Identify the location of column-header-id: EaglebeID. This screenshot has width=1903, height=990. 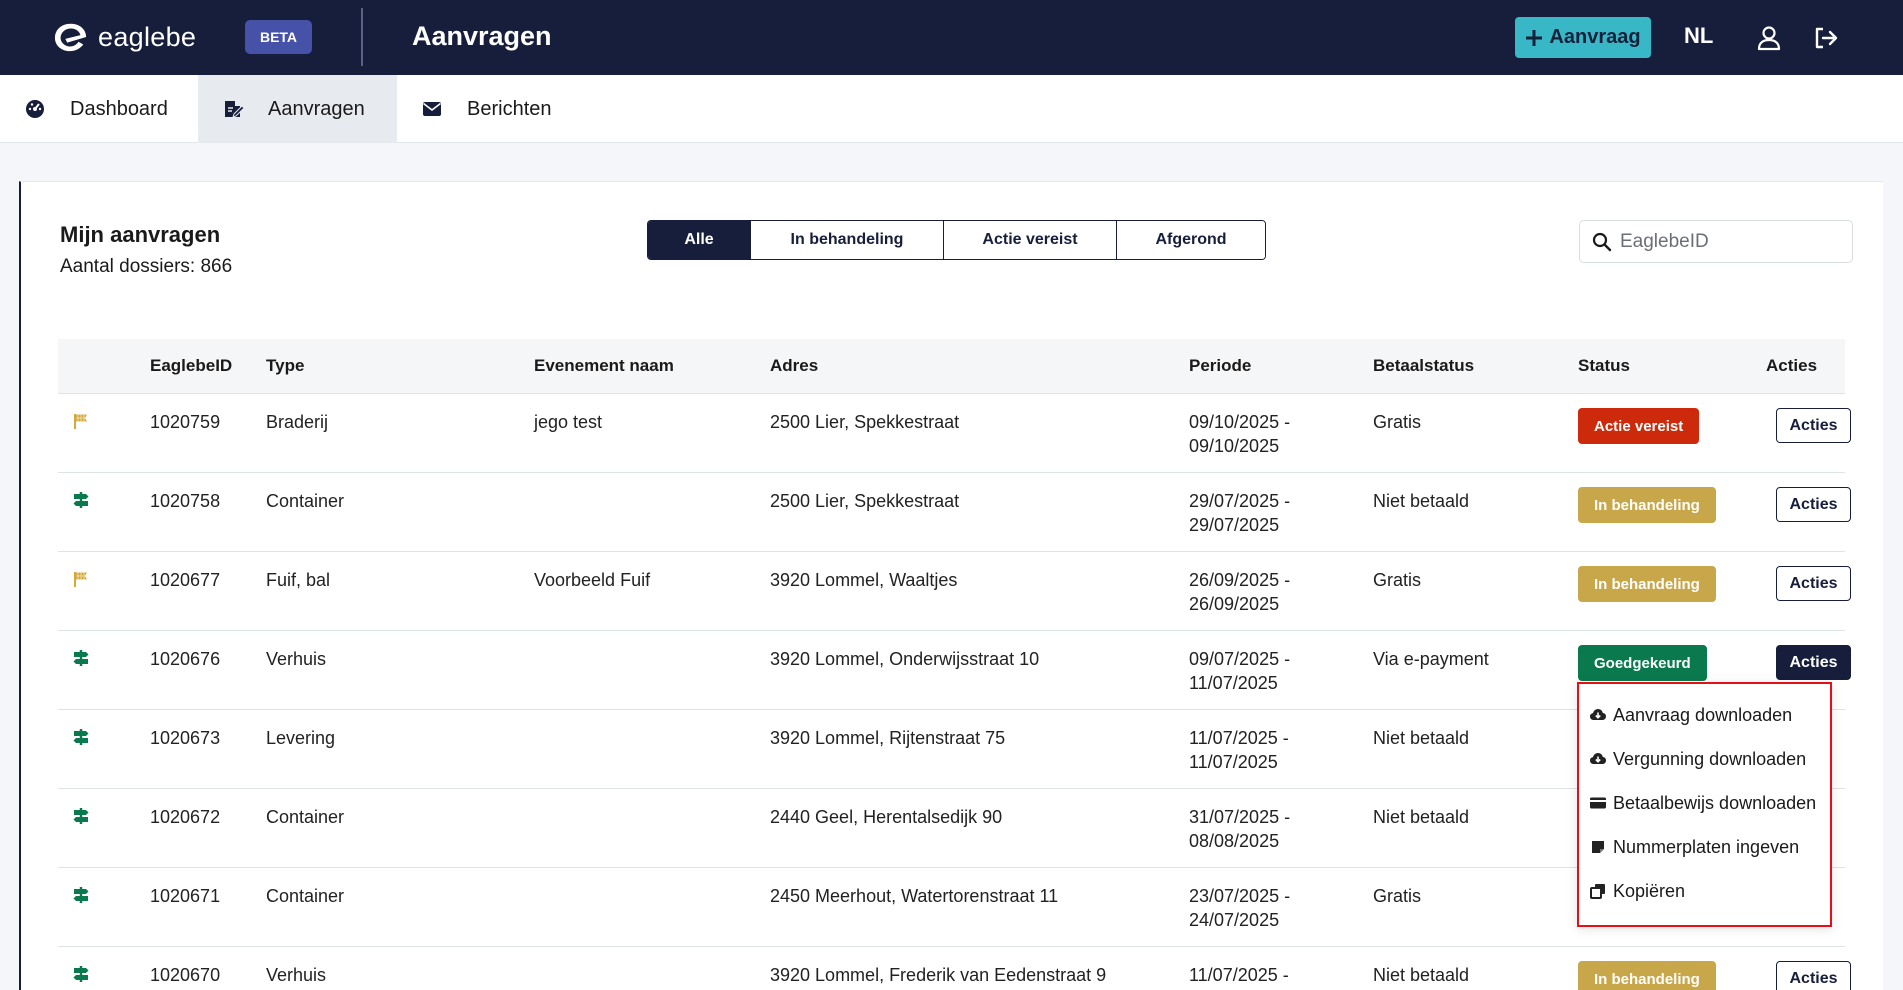
(191, 366).